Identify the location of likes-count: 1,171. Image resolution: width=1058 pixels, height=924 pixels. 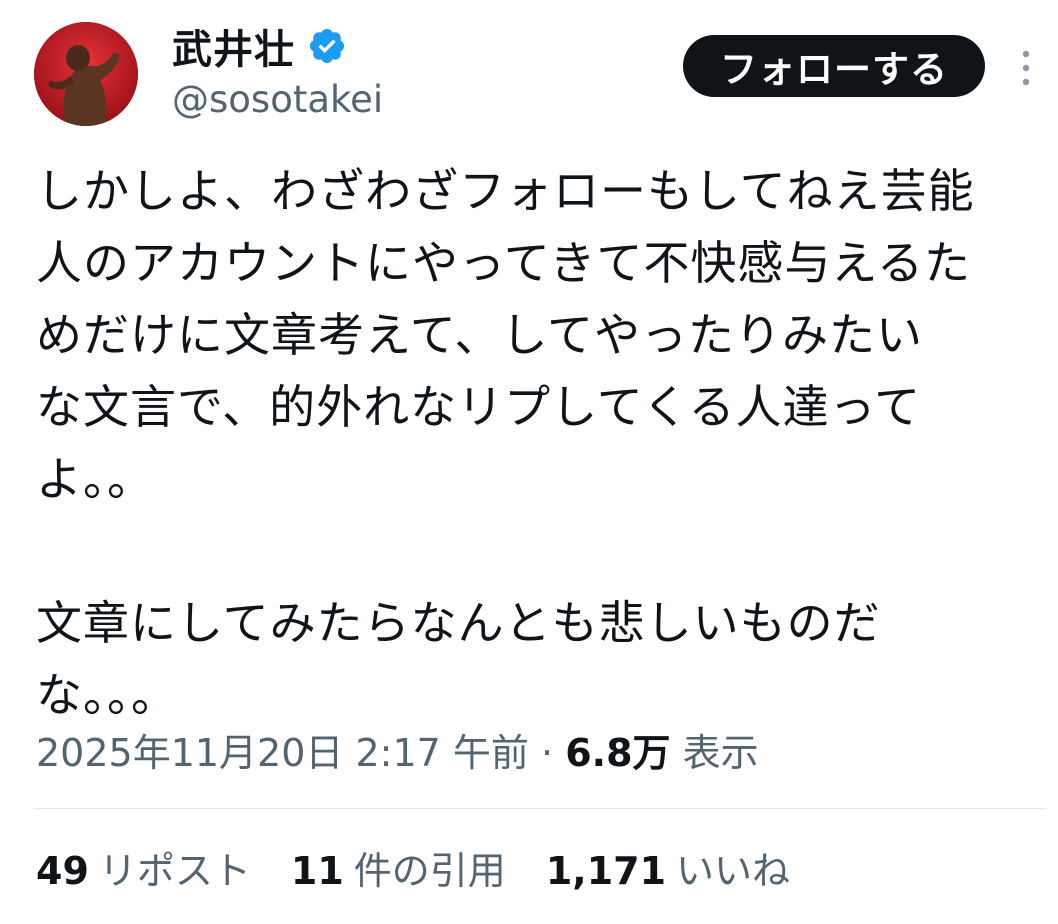
(606, 871).